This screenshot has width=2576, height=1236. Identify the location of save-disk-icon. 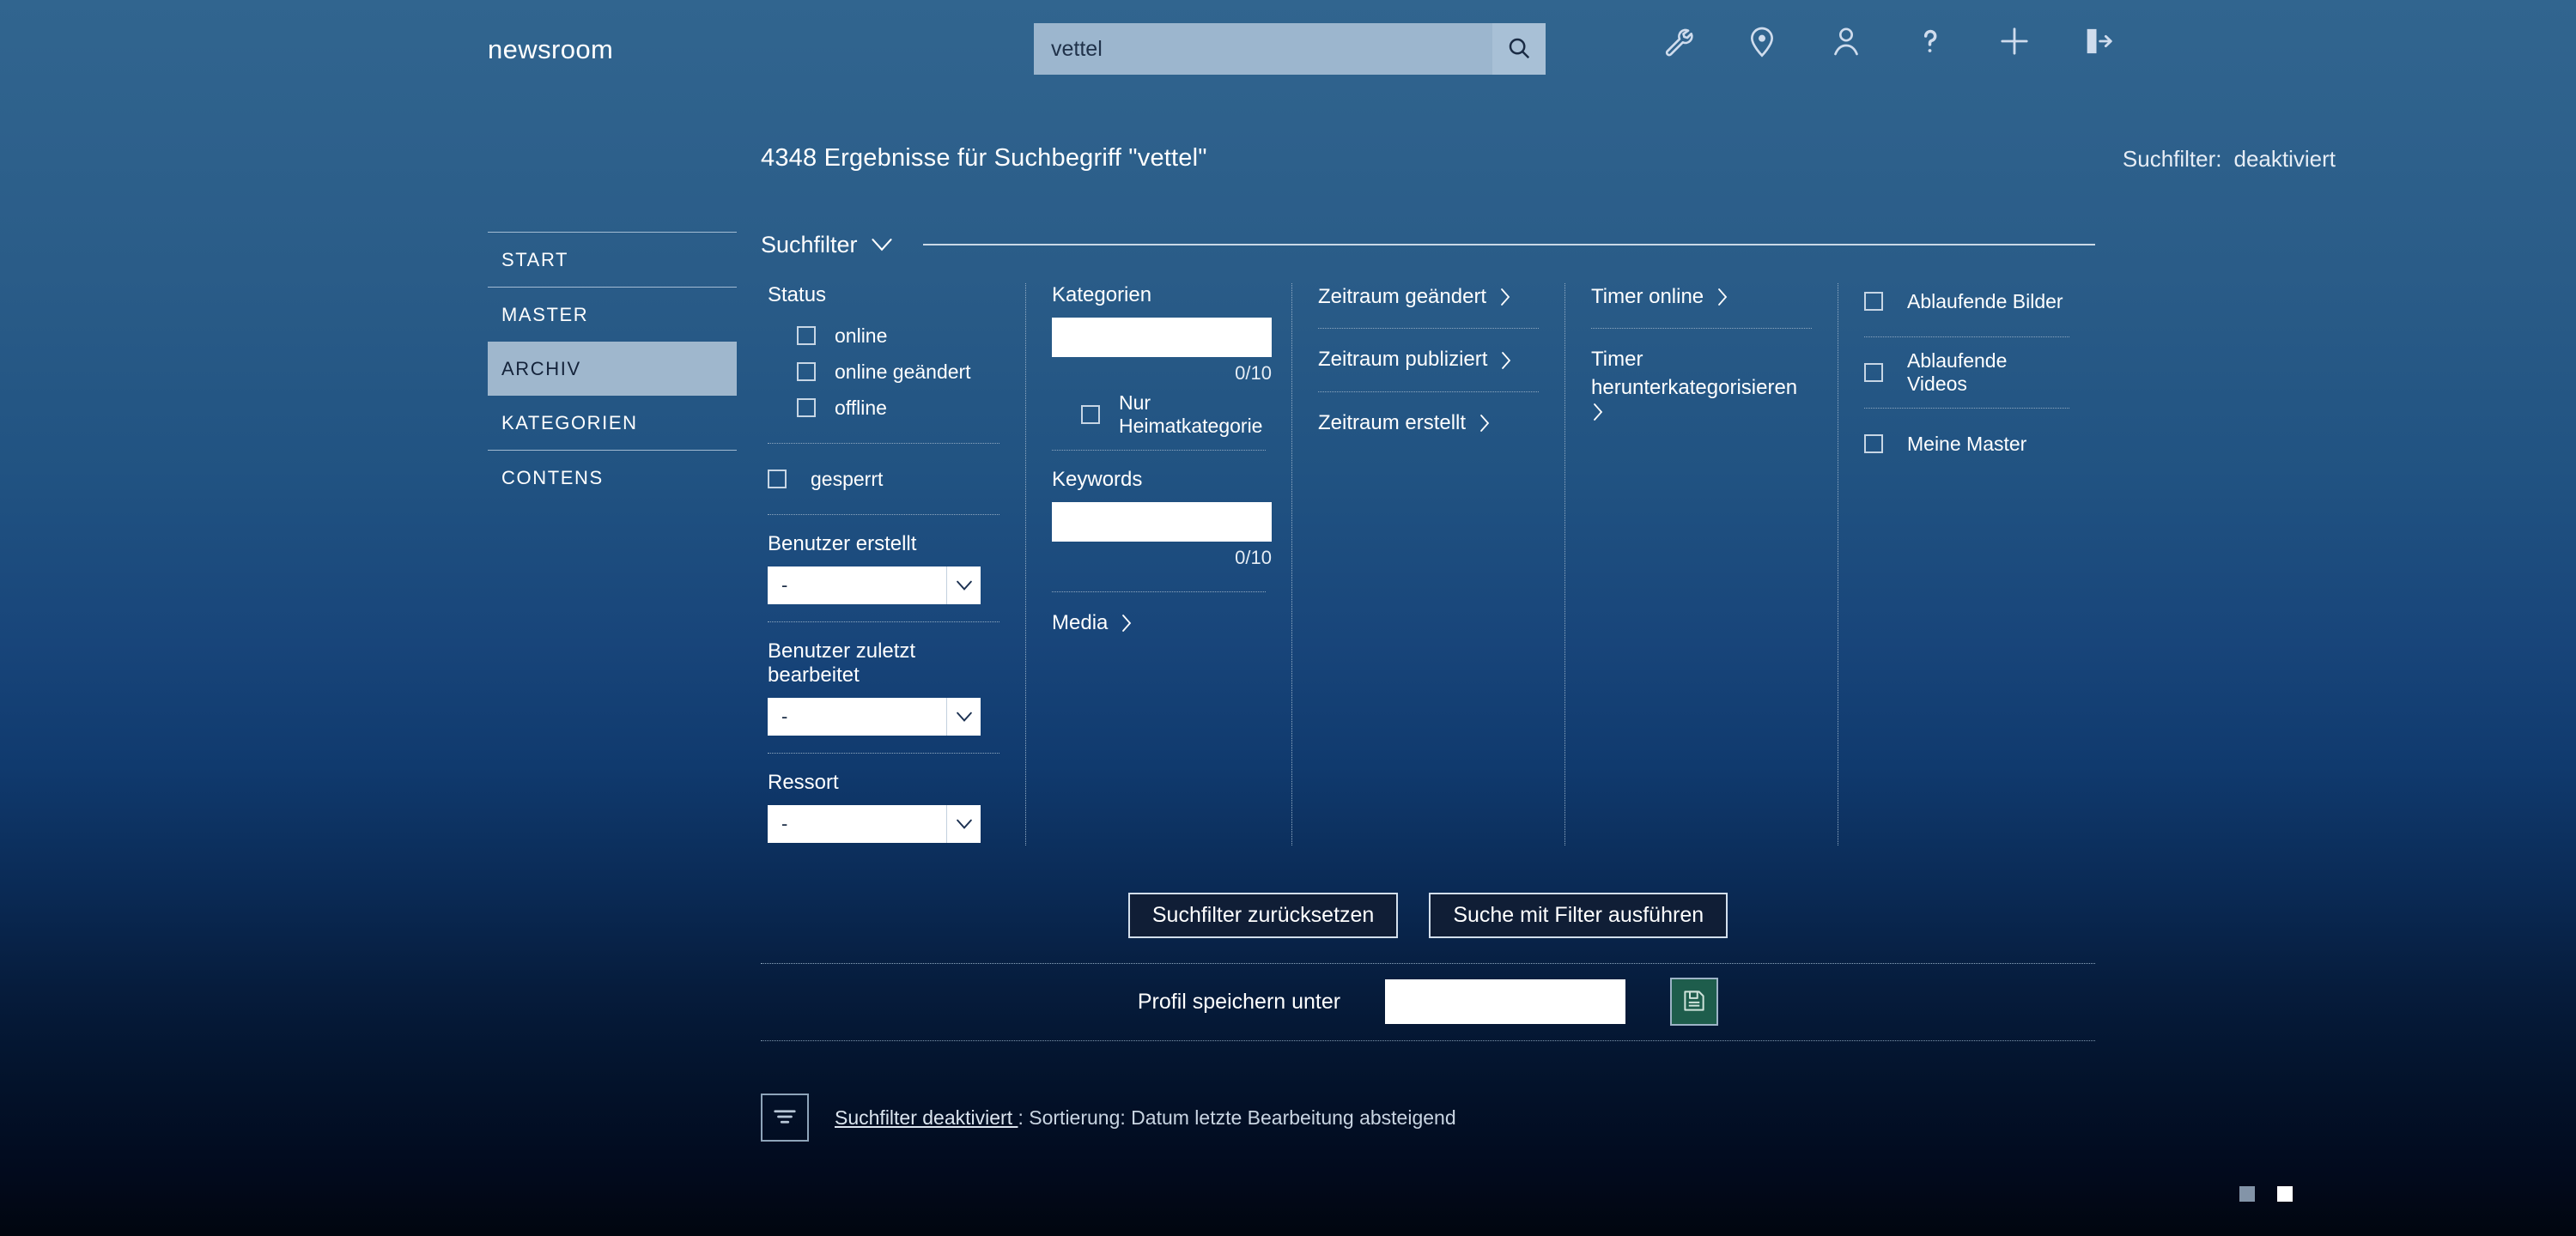
(1694, 1002).